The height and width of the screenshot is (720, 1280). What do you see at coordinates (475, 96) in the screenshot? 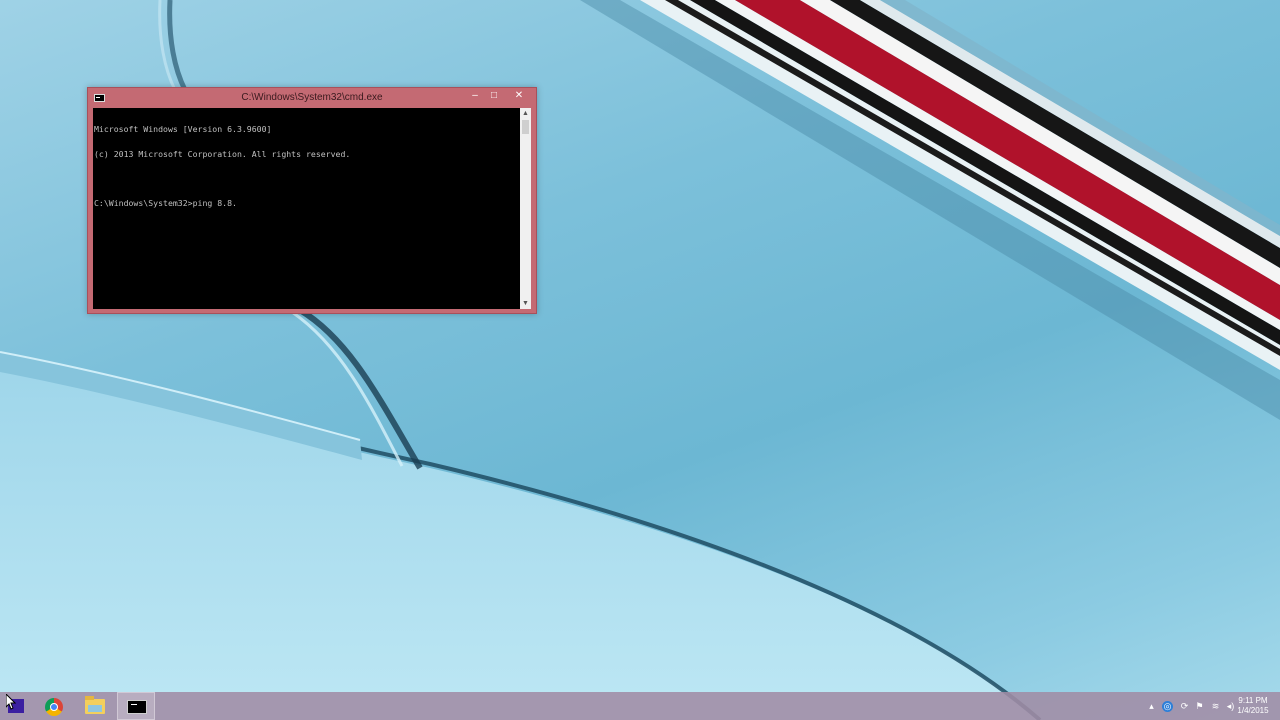
I see `minimize-button: –` at bounding box center [475, 96].